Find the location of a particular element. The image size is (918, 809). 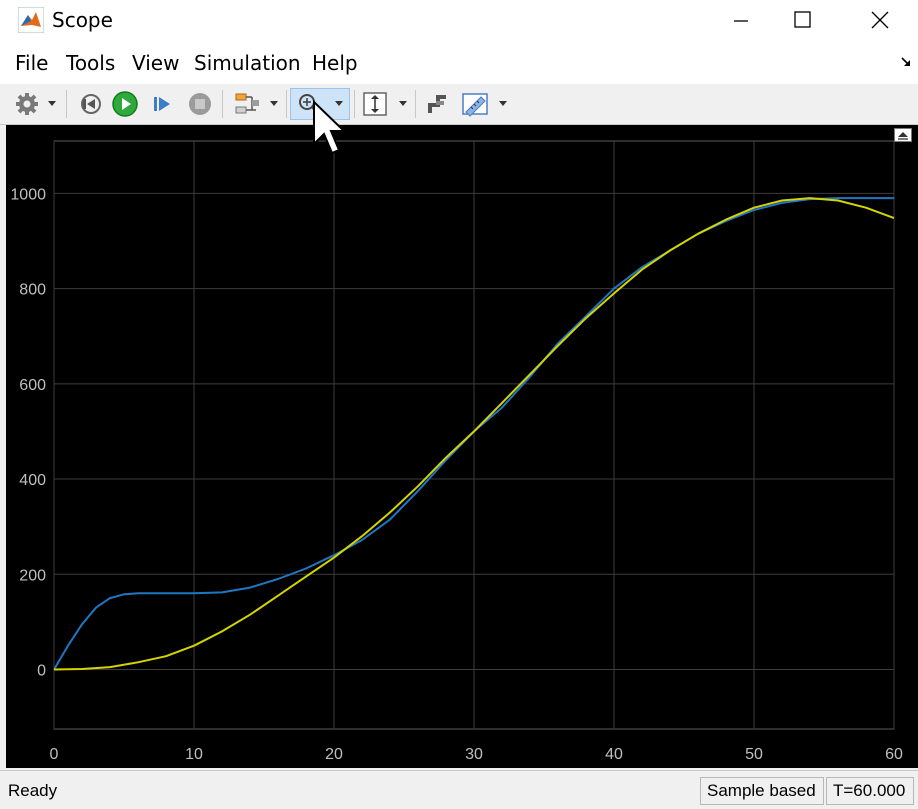

dock-arrow-icon is located at coordinates (906, 62).